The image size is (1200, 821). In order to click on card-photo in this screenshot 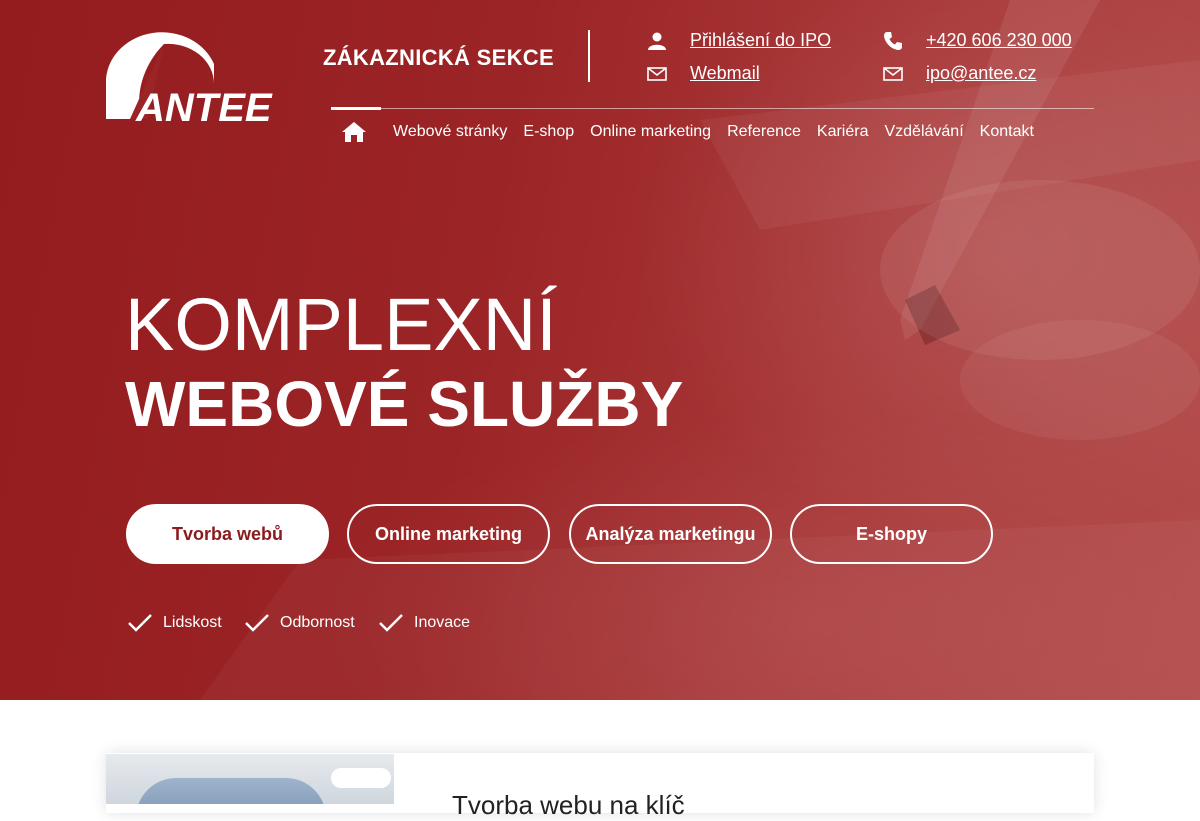, I will do `click(250, 779)`.